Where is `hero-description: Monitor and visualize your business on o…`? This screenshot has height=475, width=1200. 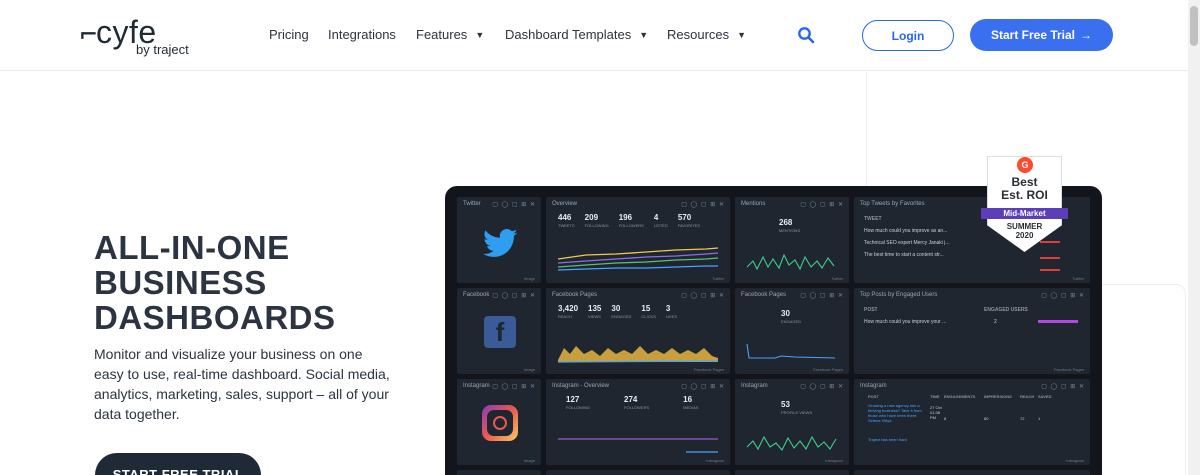
hero-description: Monitor and visualize your business on o… is located at coordinates (242, 384).